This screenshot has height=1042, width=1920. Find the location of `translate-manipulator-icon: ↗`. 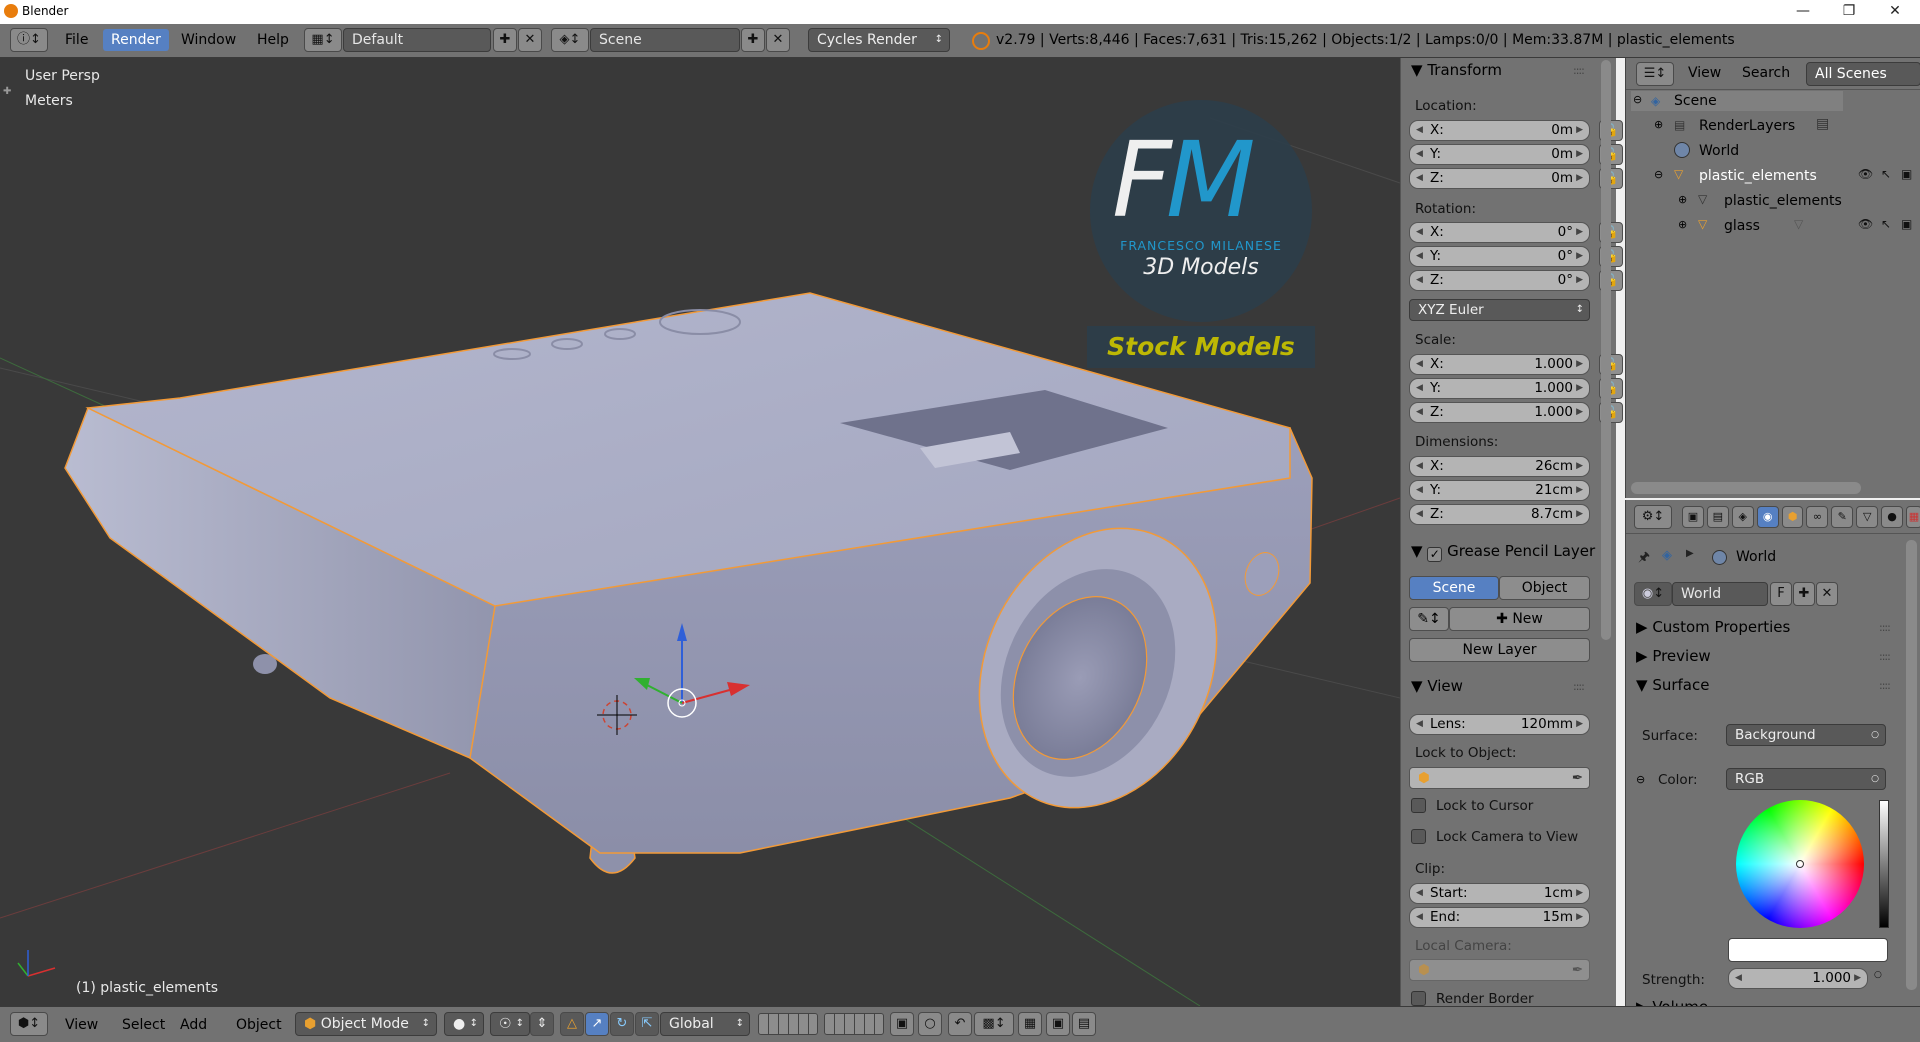

translate-manipulator-icon: ↗ is located at coordinates (597, 1024).